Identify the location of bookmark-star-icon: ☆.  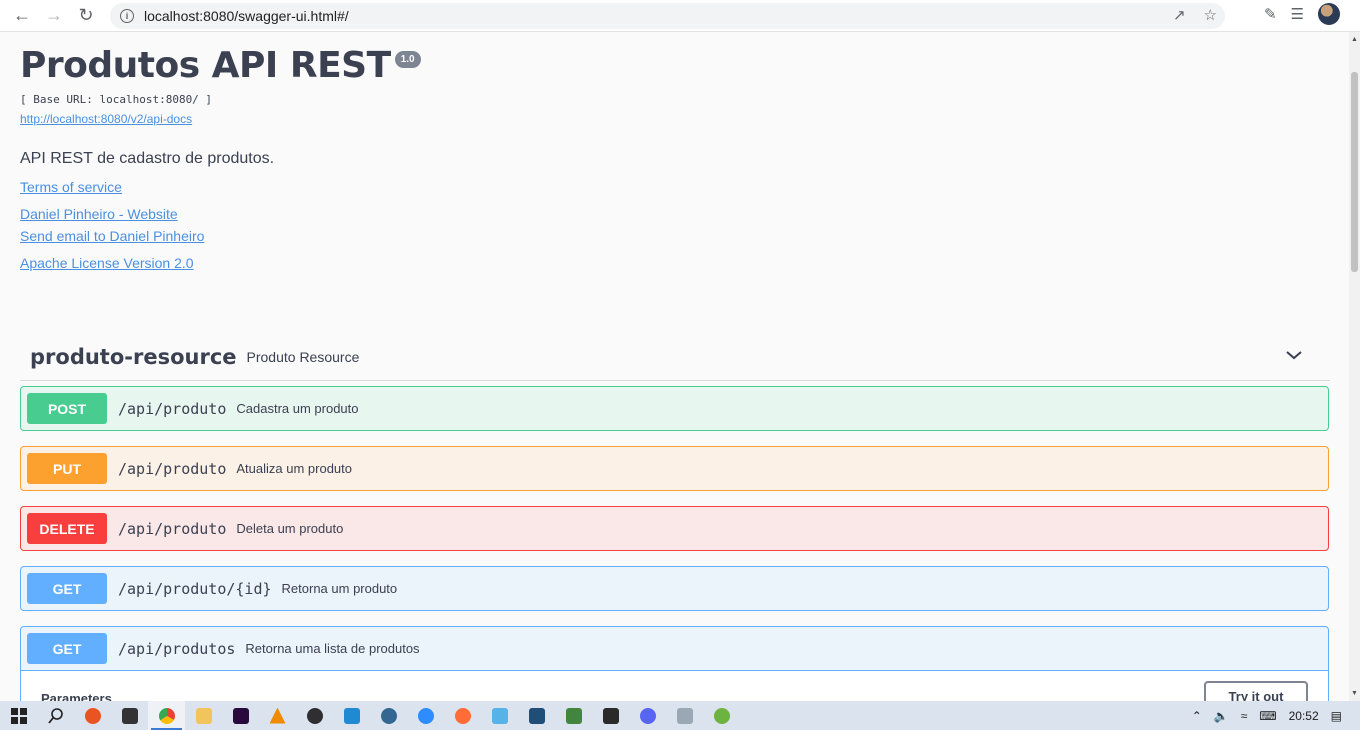
(1210, 15).